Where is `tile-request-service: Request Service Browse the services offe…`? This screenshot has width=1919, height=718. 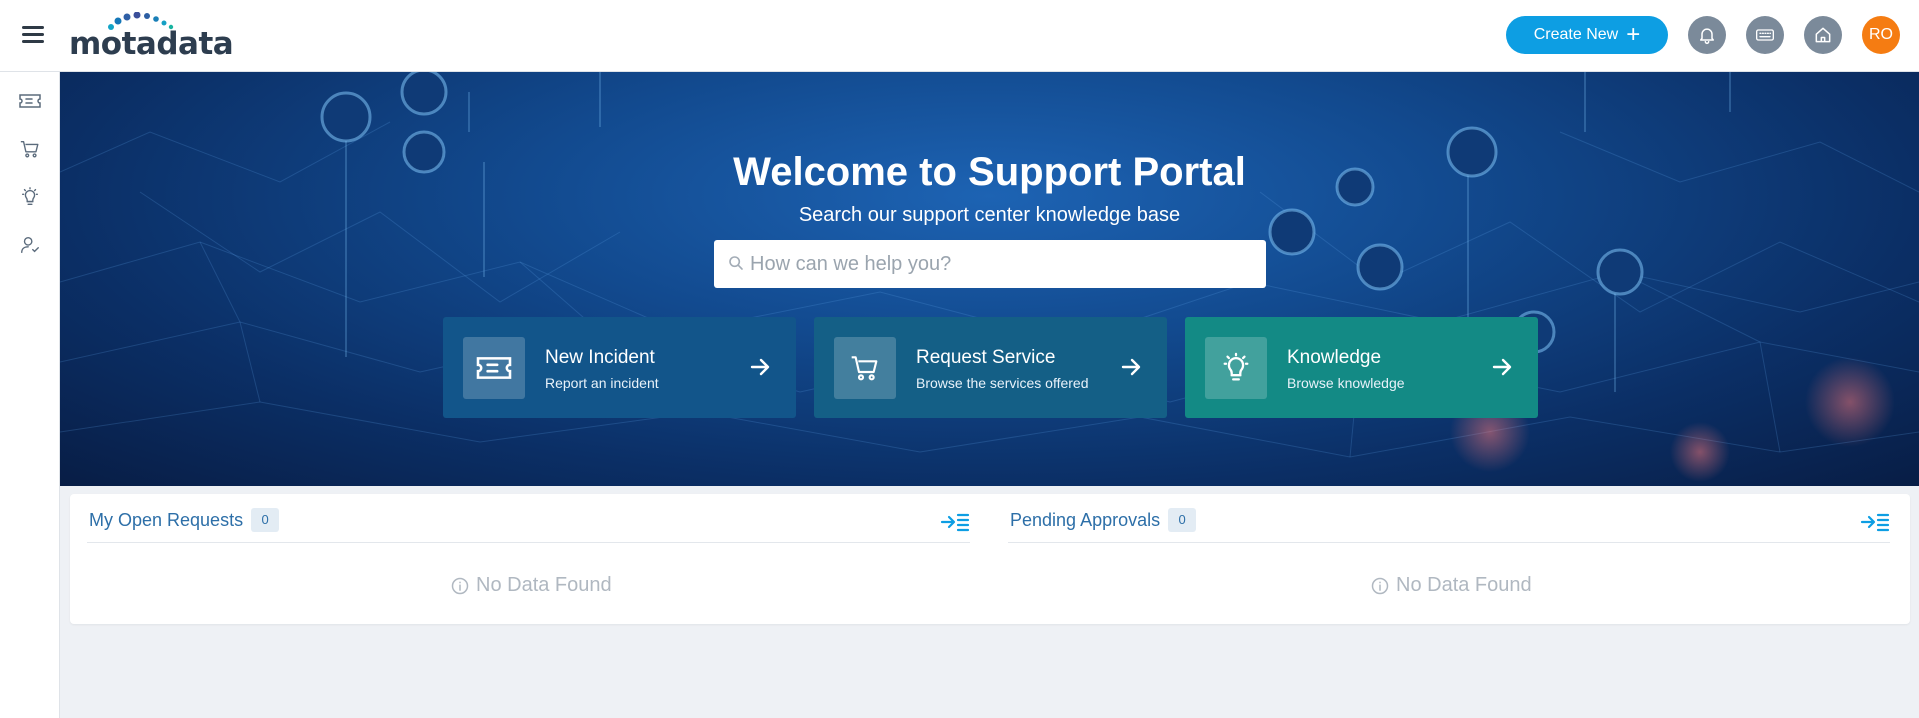 tile-request-service: Request Service Browse the services offe… is located at coordinates (990, 367).